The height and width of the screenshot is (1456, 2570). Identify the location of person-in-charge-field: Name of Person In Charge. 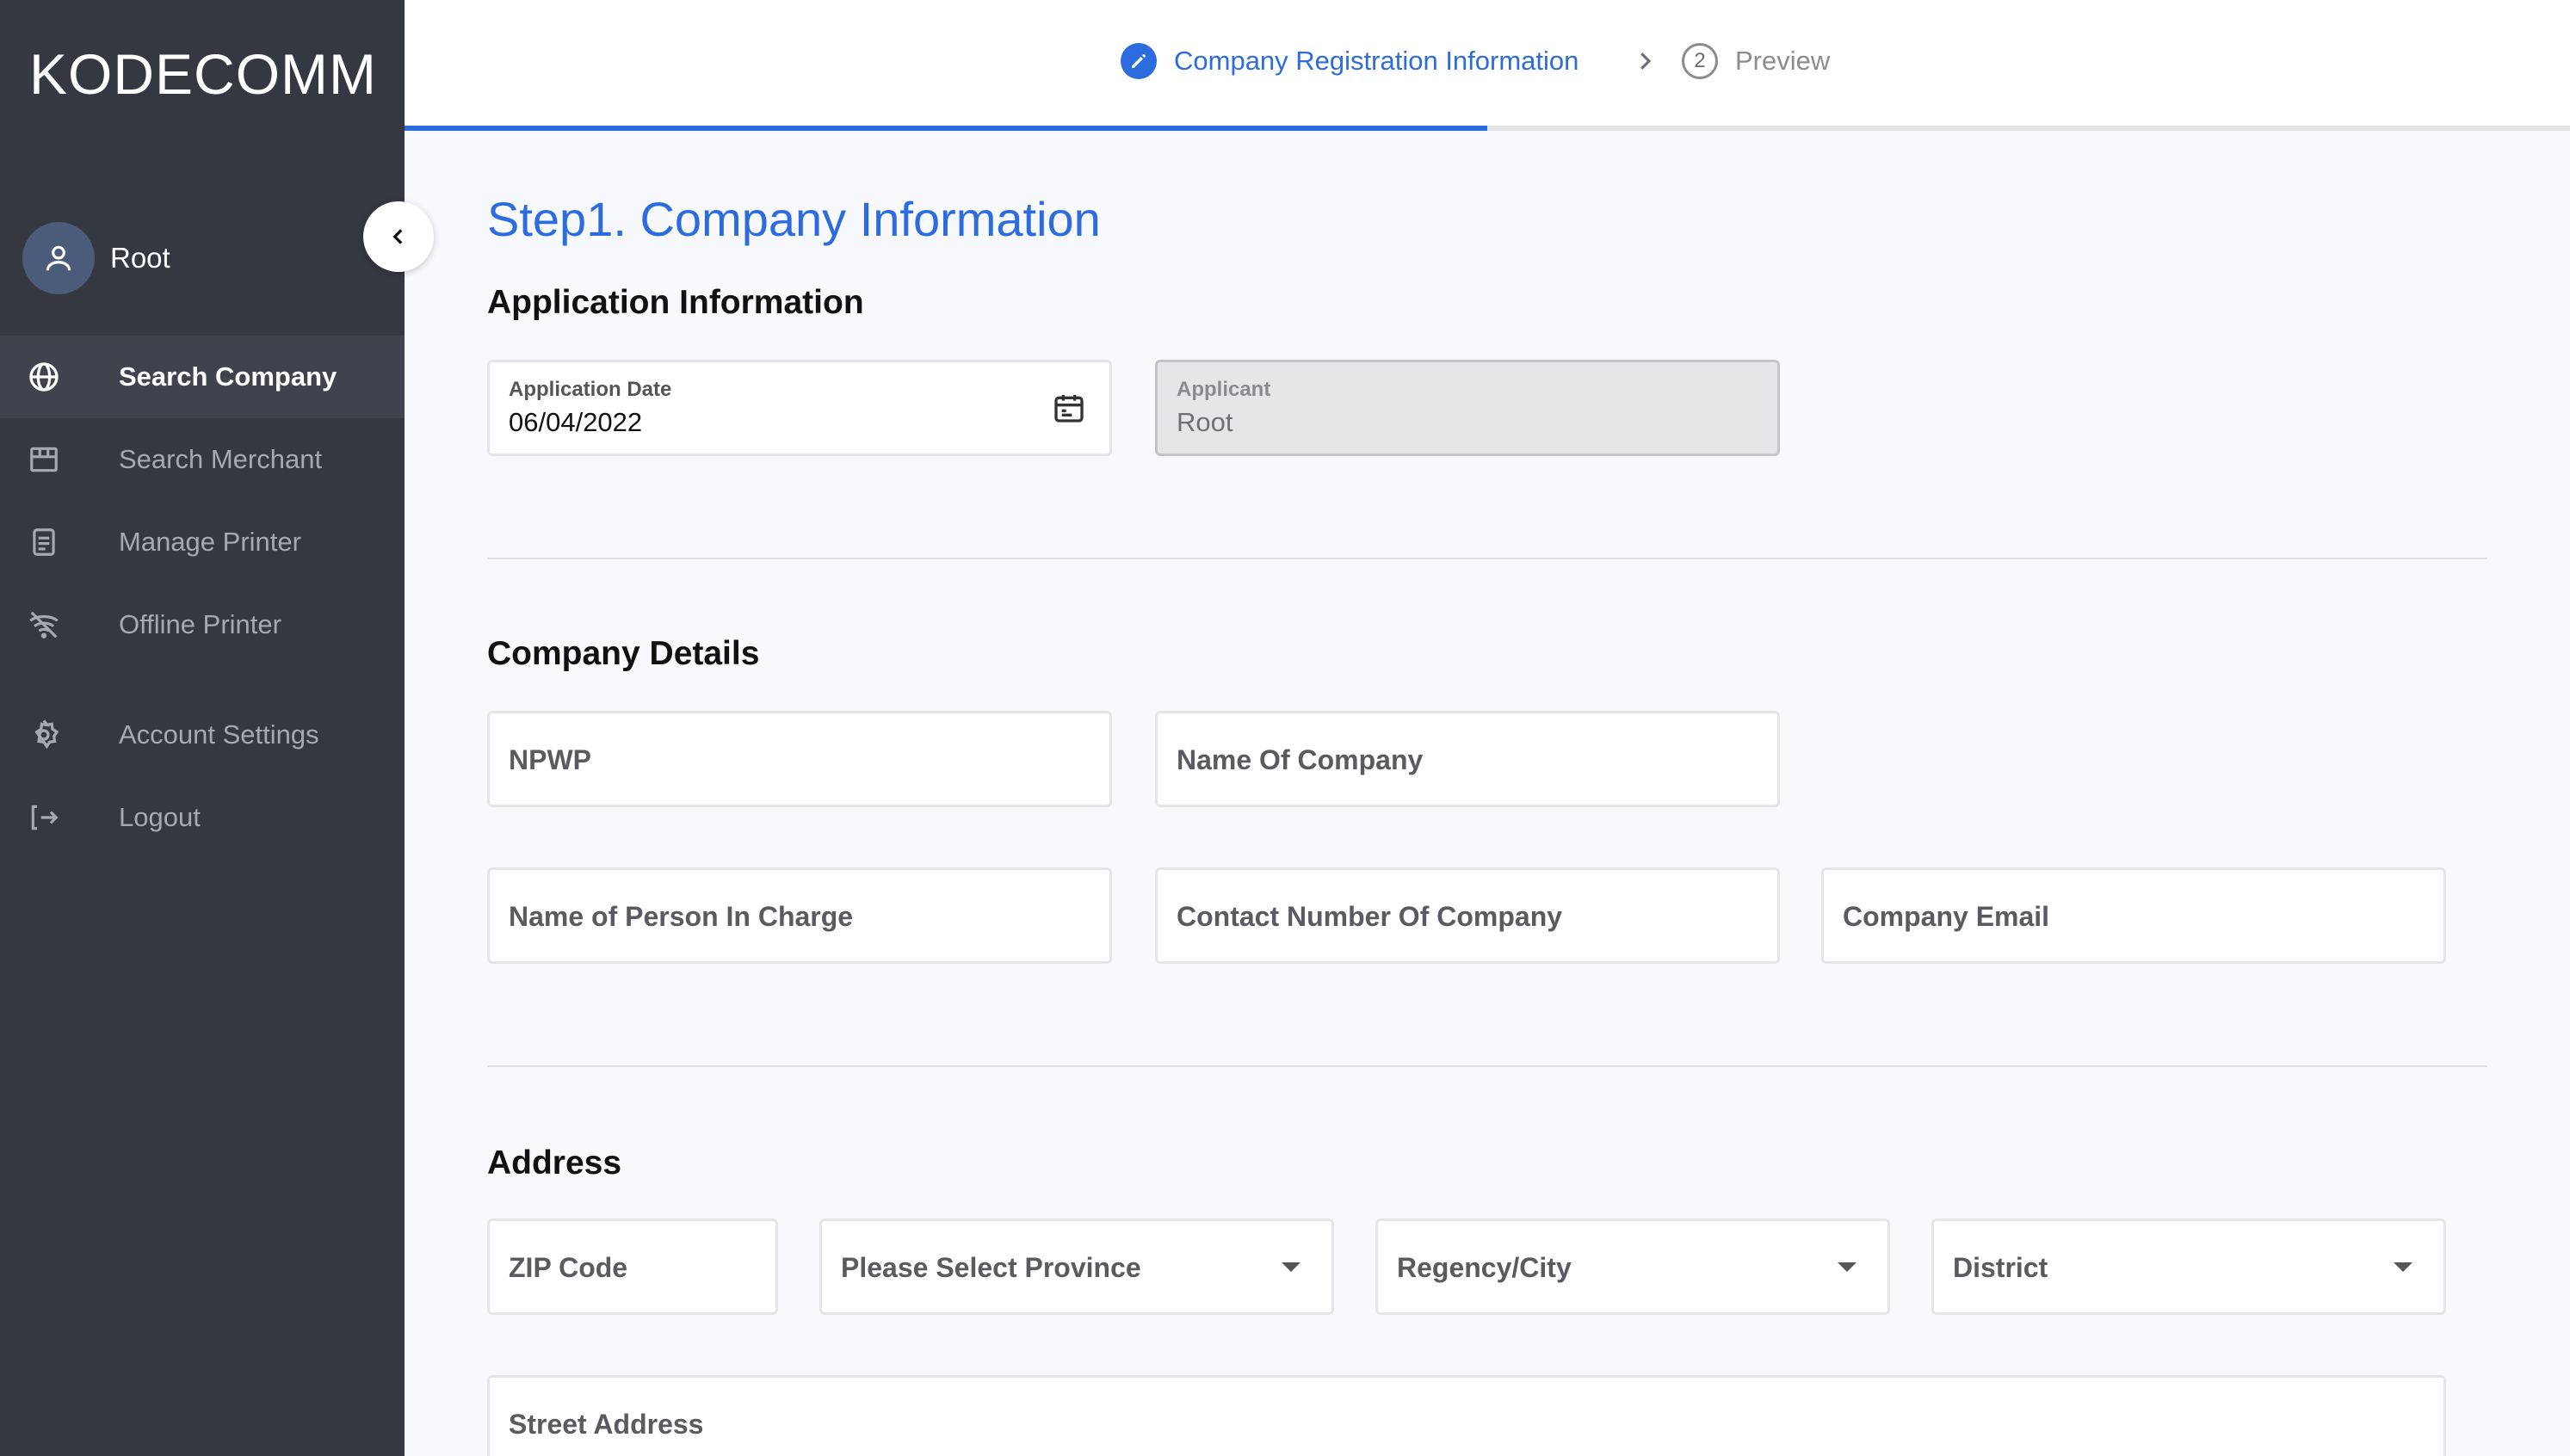
(799, 915).